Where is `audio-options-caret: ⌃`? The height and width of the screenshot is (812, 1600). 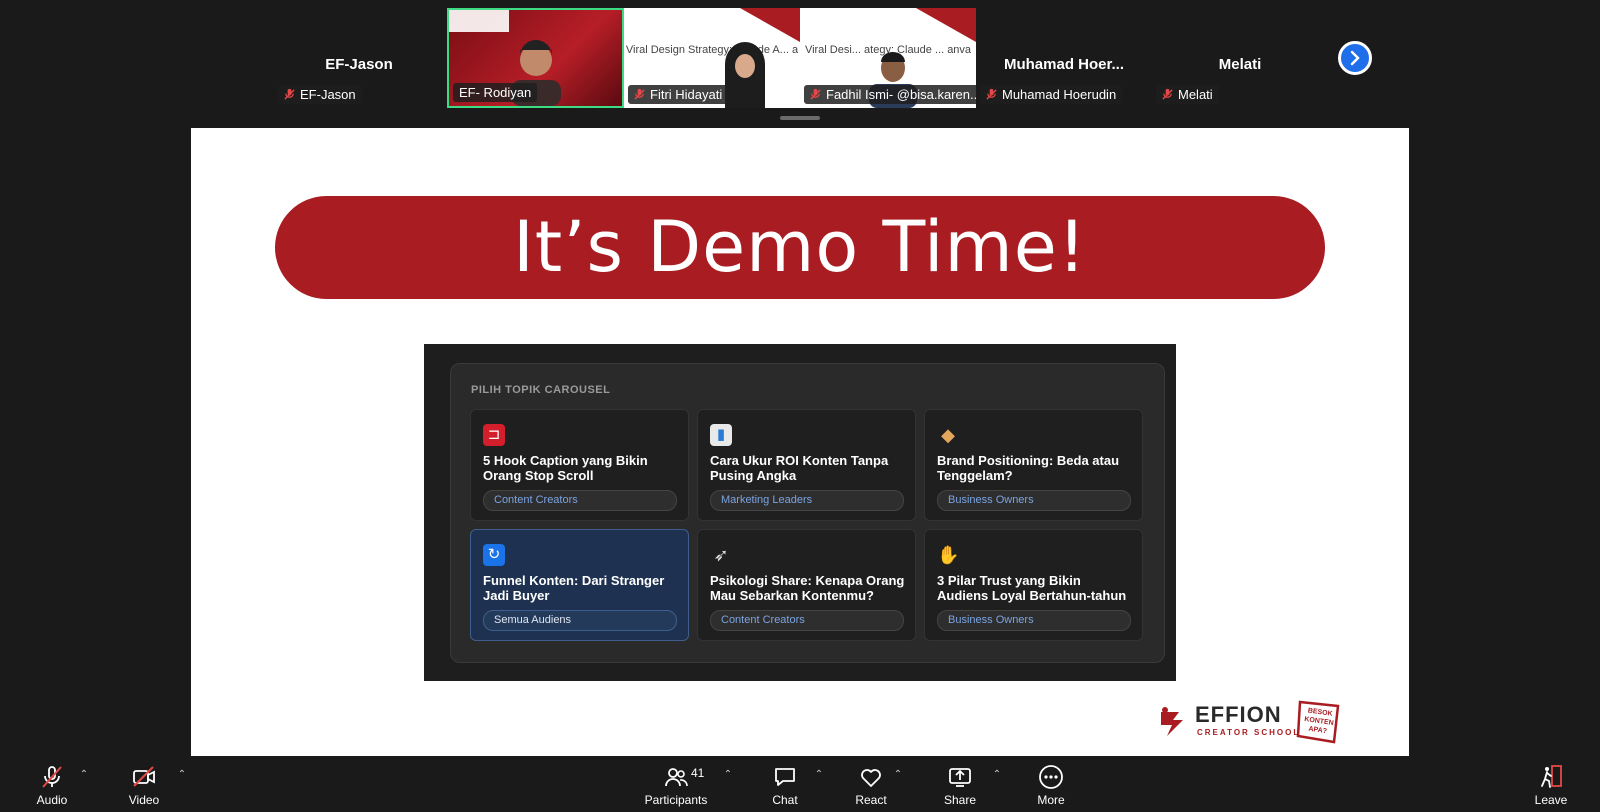 audio-options-caret: ⌃ is located at coordinates (84, 775).